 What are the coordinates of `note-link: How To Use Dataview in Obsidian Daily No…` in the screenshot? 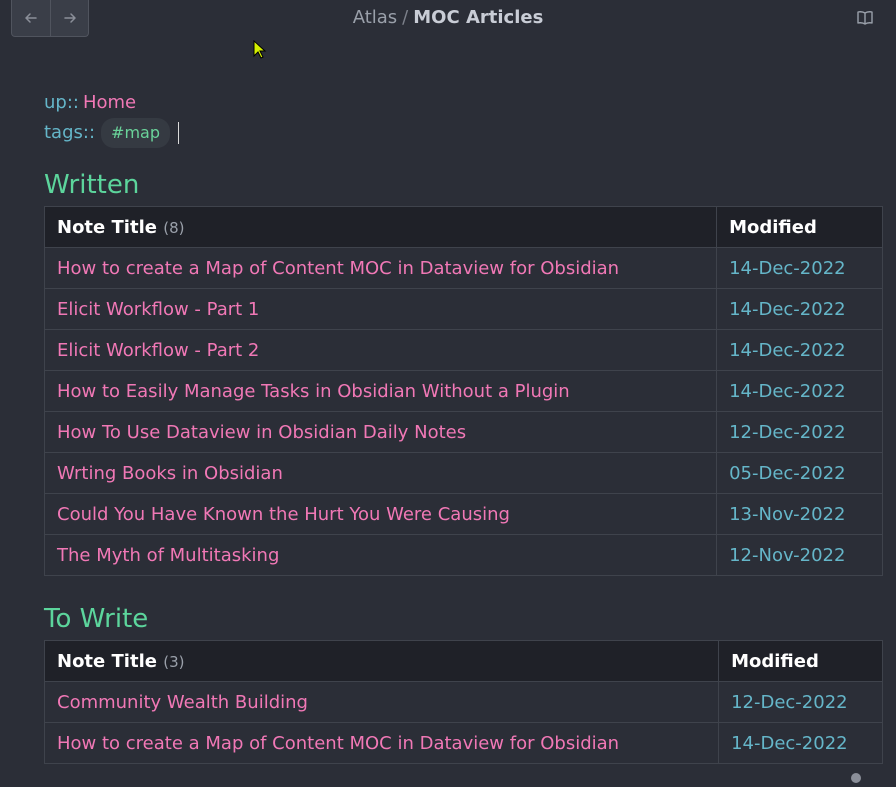 It's located at (381, 432).